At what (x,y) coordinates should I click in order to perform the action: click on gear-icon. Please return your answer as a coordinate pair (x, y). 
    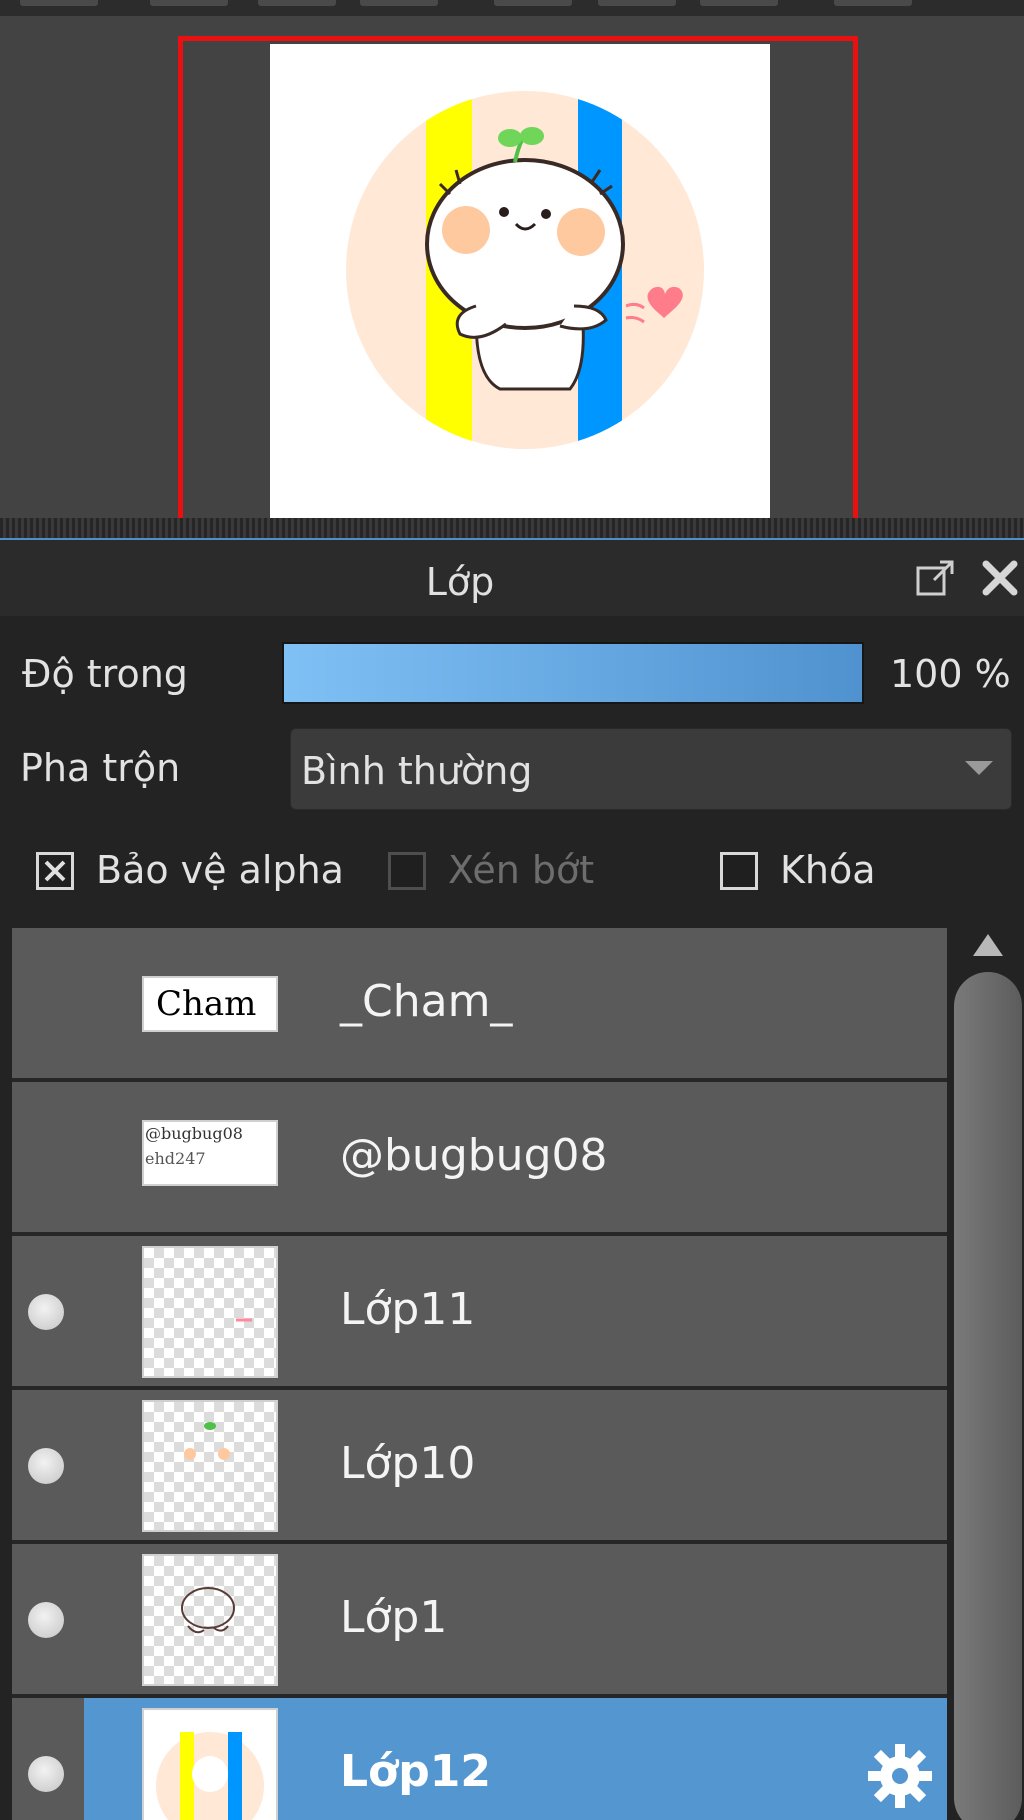
    Looking at the image, I should click on (900, 1776).